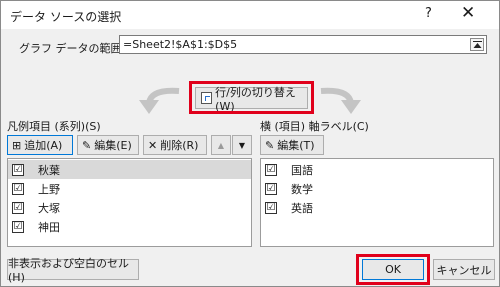 The width and height of the screenshot is (500, 287). What do you see at coordinates (377, 207) in the screenshot?
I see `list-item: ☑ 英語` at bounding box center [377, 207].